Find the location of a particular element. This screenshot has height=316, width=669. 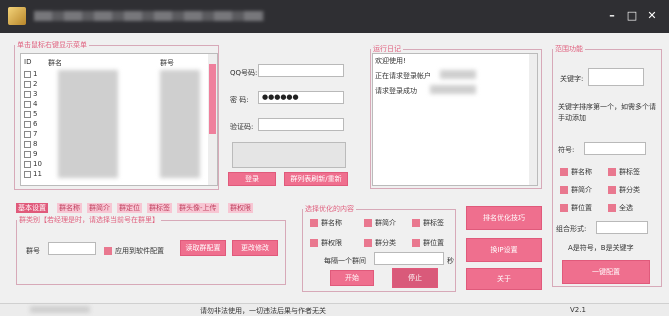

list-row: 5 is located at coordinates (30, 114).